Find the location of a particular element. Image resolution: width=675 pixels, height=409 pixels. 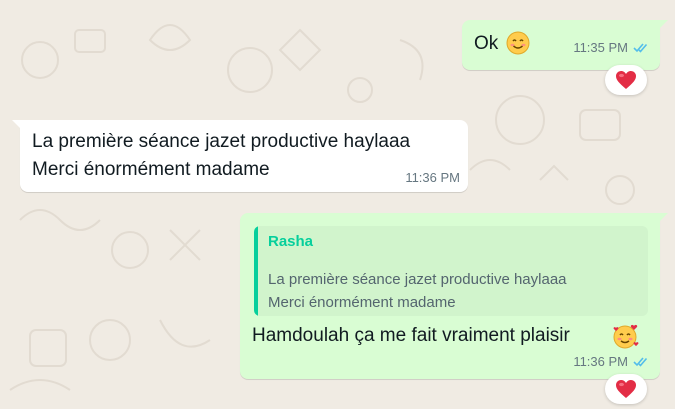

message-text: Hamdoulah ça me fait vraiment plaisir is located at coordinates (411, 335).